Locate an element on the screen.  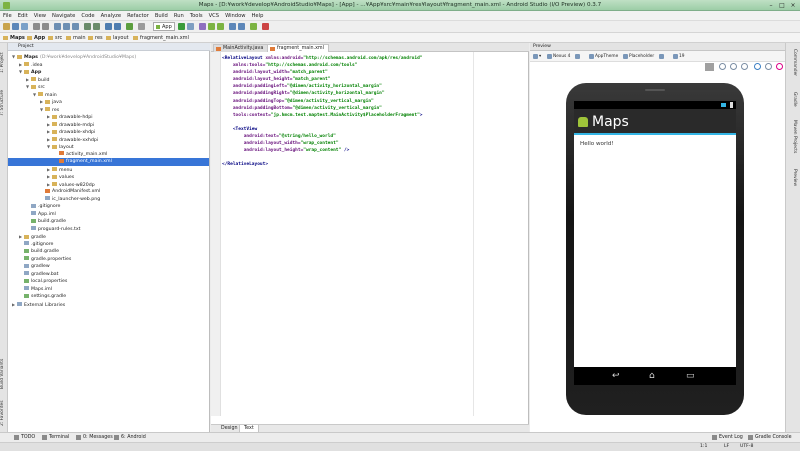
open-icon is located at coordinates (6, 26).